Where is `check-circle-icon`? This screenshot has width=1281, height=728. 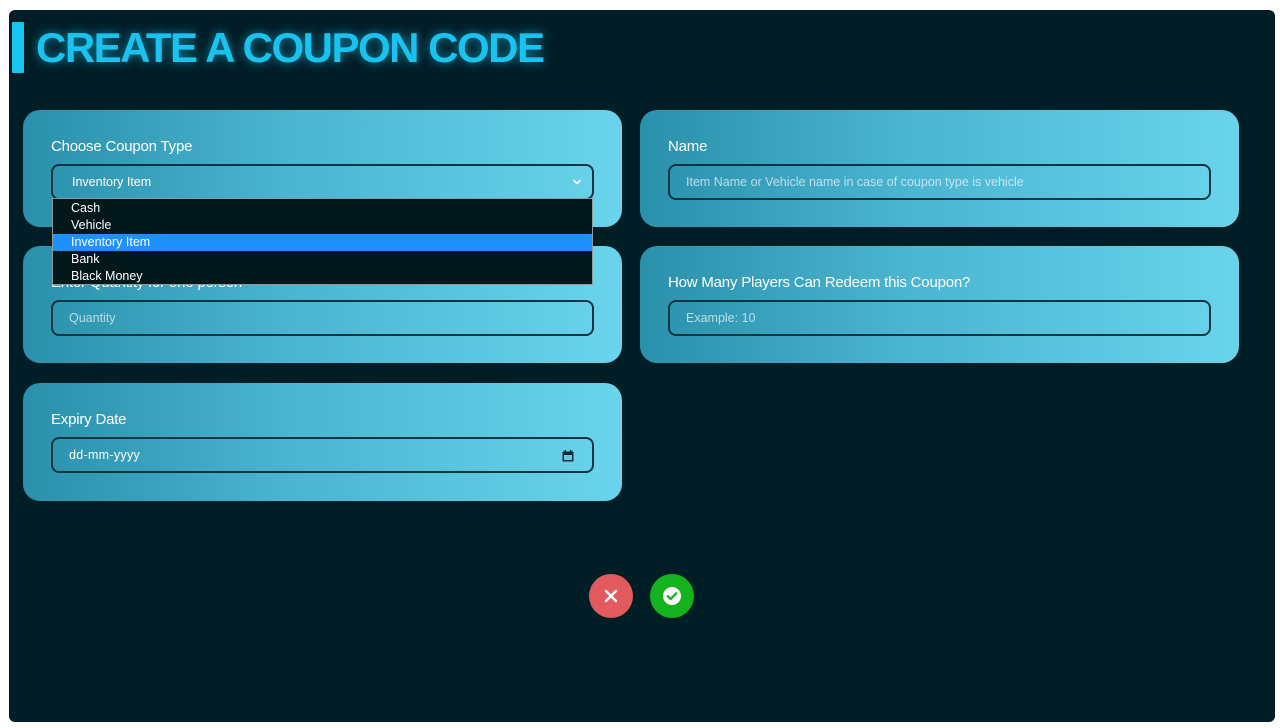
check-circle-icon is located at coordinates (672, 596).